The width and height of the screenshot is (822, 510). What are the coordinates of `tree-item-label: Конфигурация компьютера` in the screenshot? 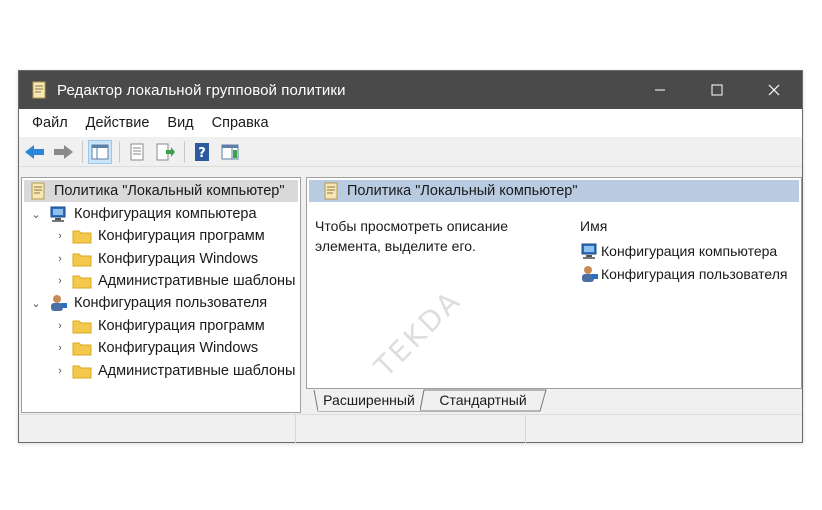 It's located at (165, 214).